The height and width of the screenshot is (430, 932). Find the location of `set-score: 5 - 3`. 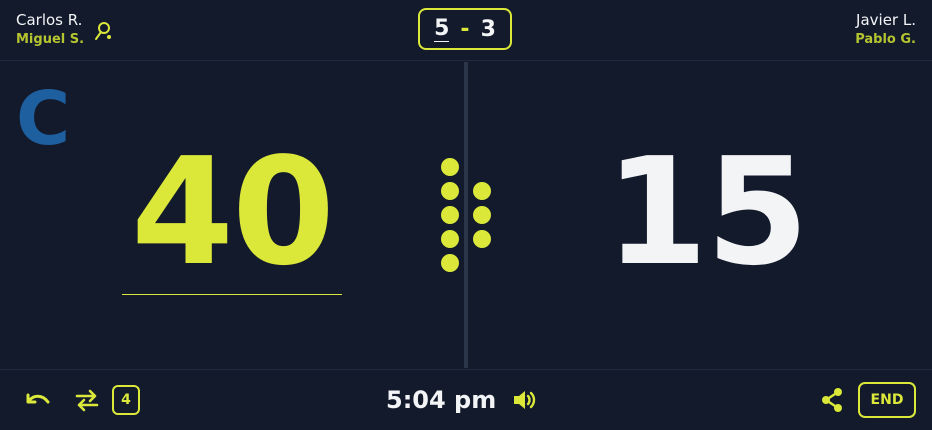

set-score: 5 - 3 is located at coordinates (465, 29).